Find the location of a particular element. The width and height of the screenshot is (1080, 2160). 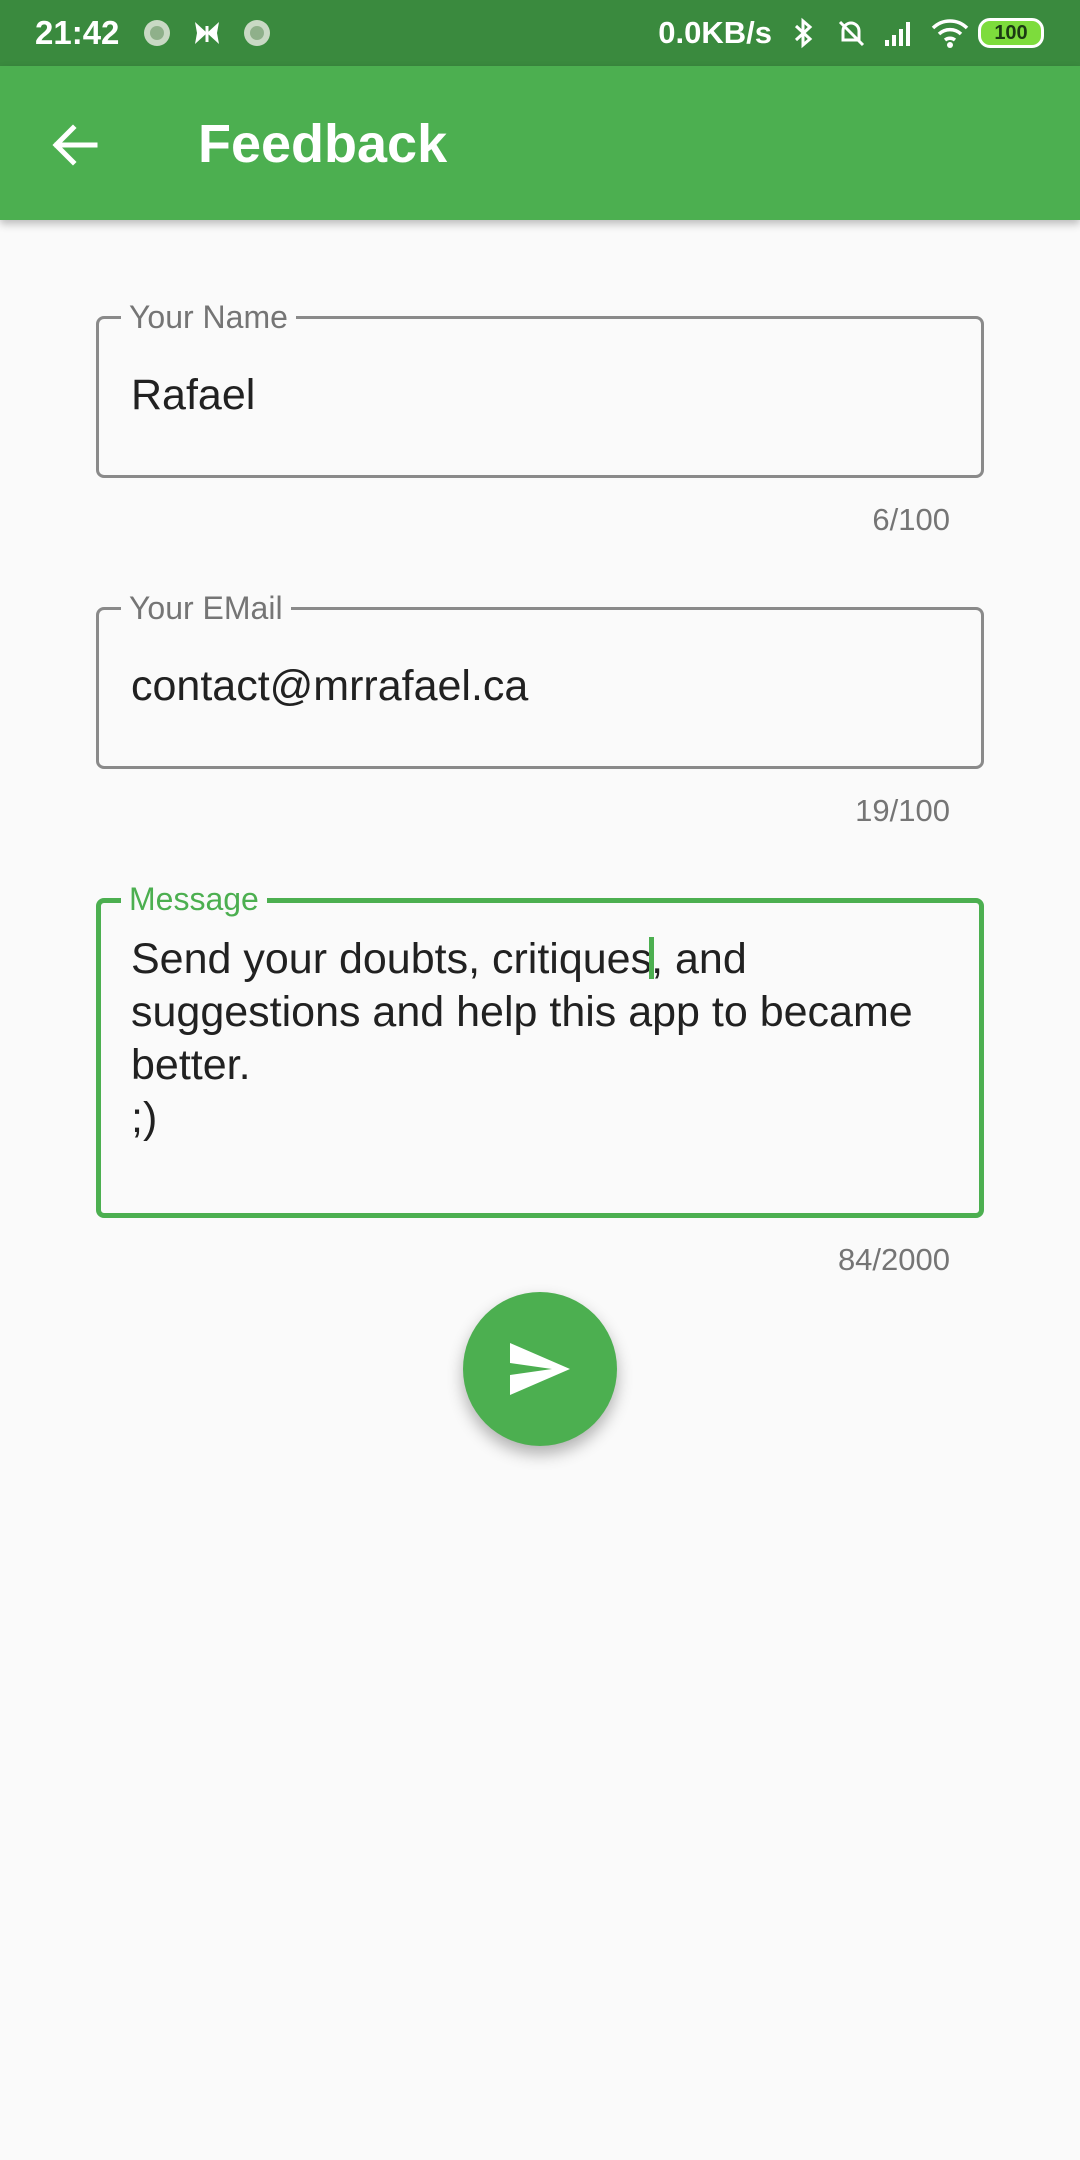

battery-icon: 100 is located at coordinates (1011, 33).